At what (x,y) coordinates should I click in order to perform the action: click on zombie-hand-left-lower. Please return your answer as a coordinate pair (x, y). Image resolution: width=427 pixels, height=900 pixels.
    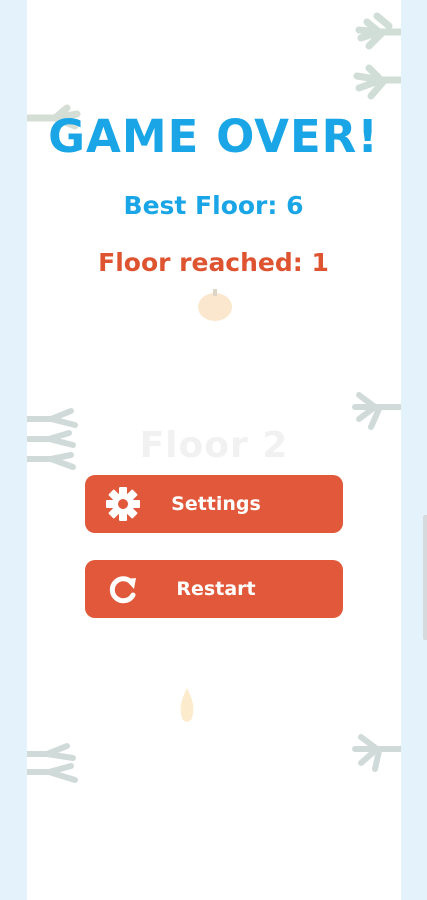
    Looking at the image, I should click on (52, 763).